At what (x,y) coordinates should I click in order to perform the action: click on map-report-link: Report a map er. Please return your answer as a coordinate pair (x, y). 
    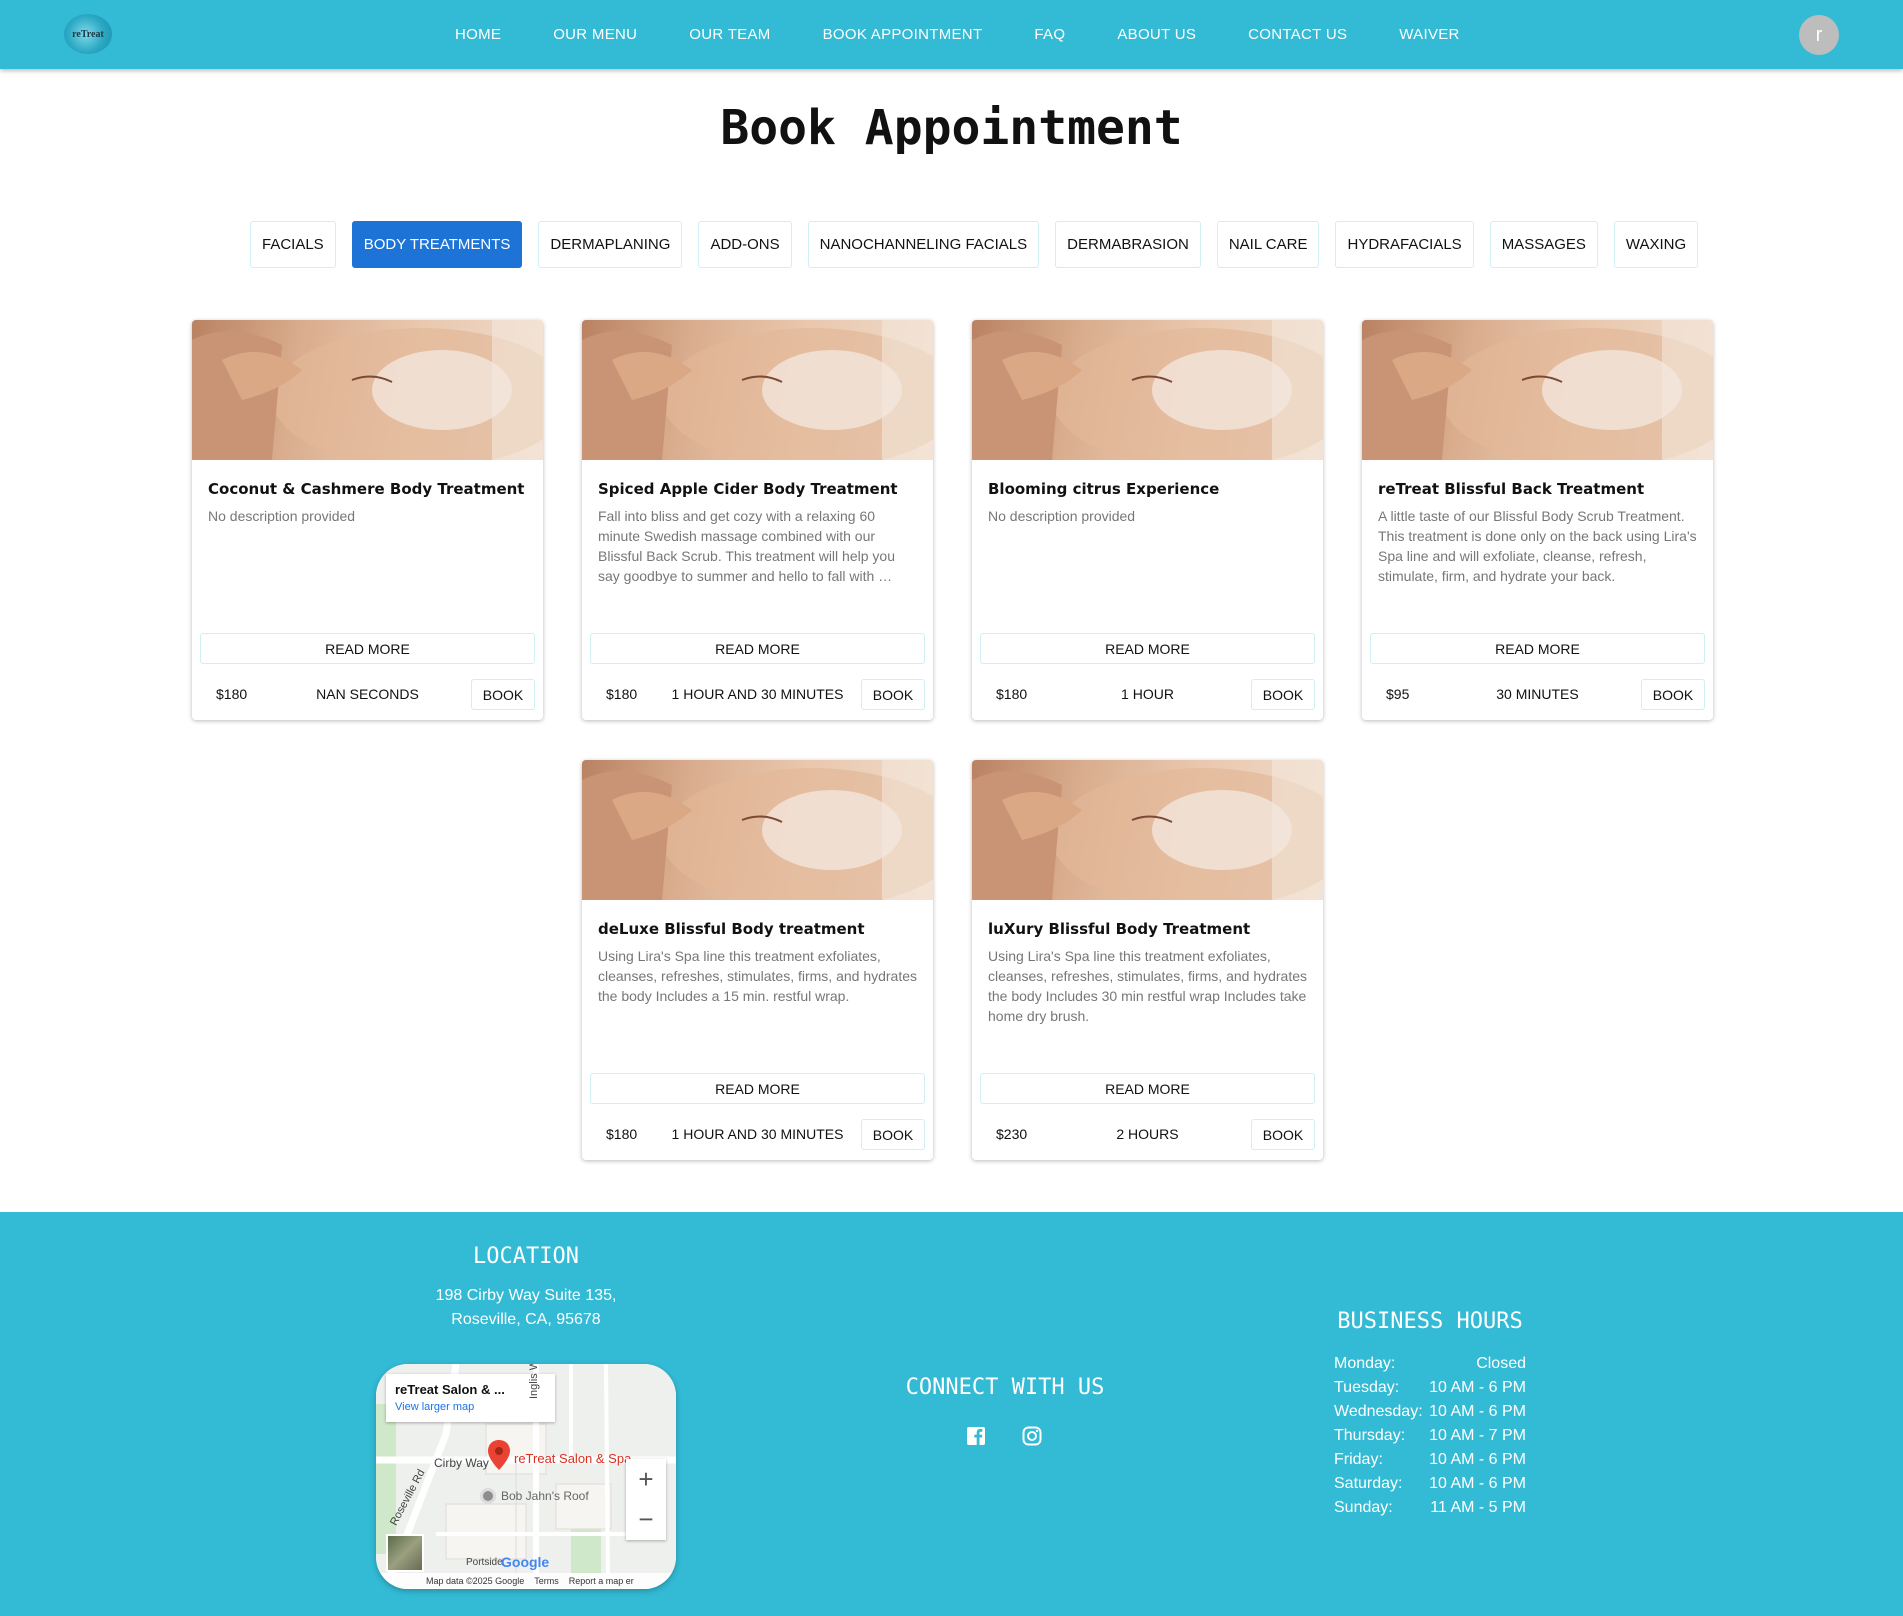
    Looking at the image, I should click on (601, 1581).